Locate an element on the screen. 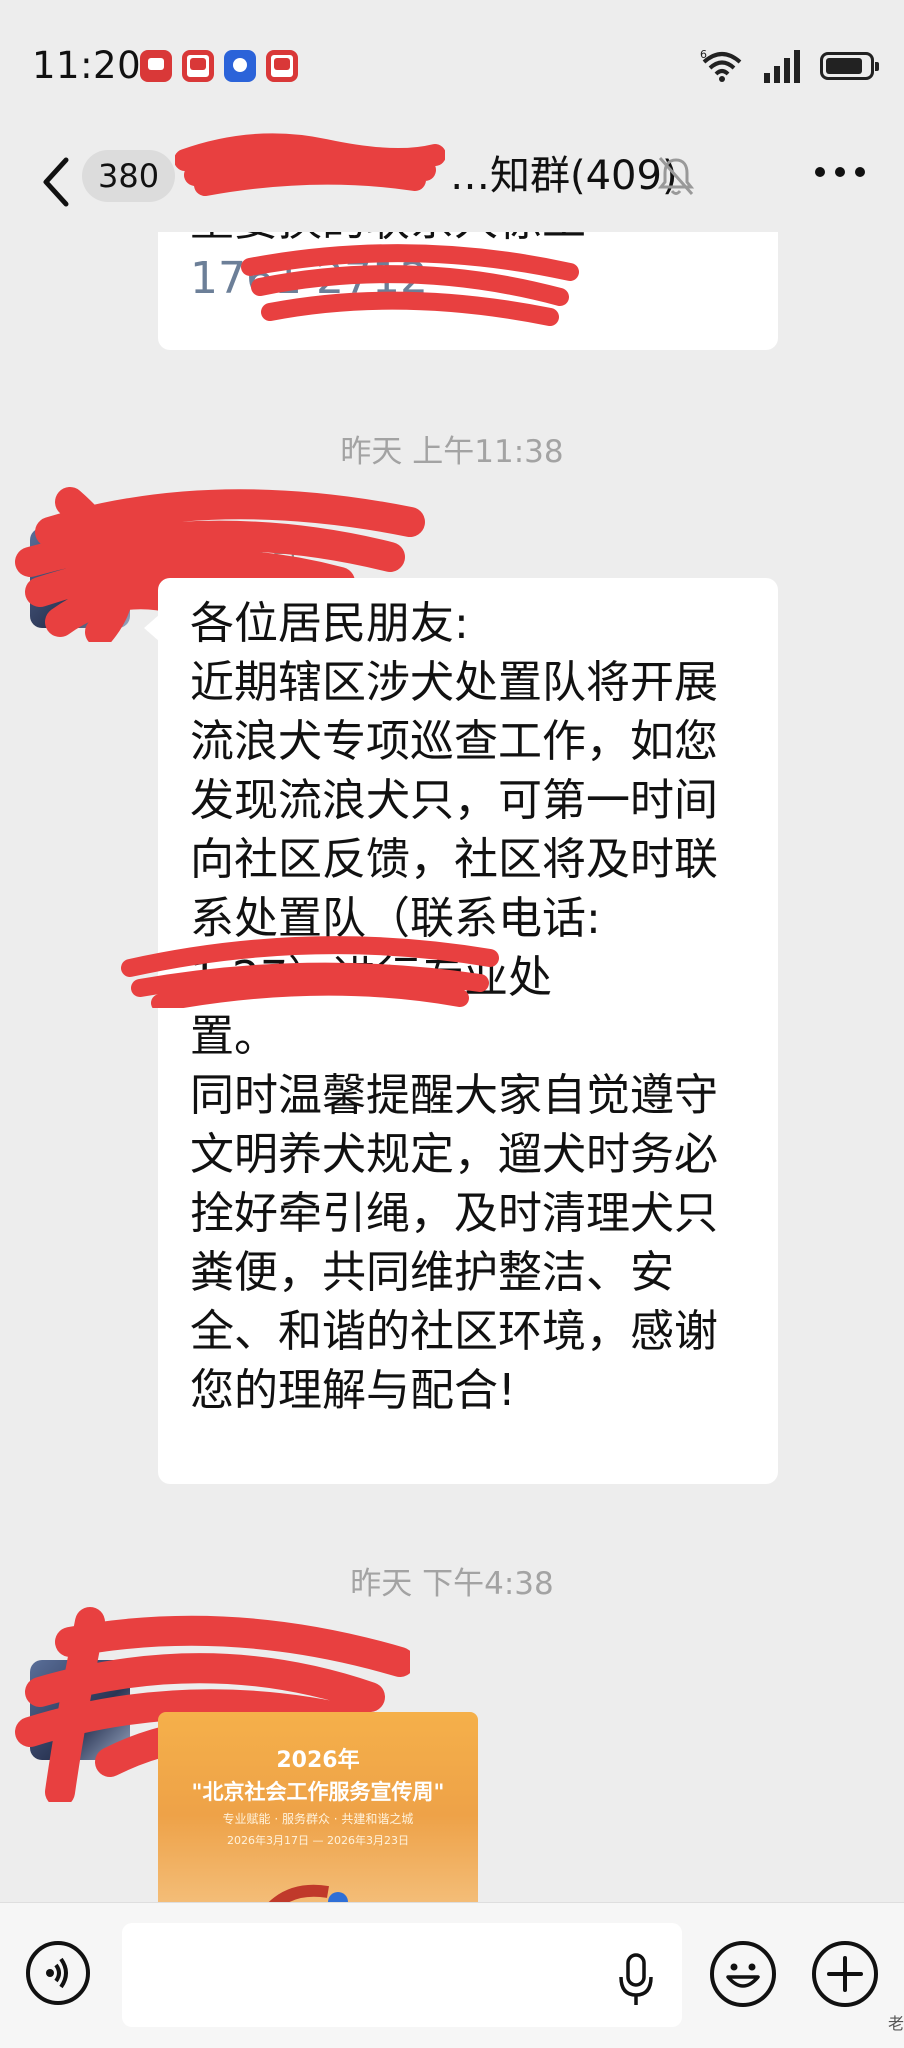 Image resolution: width=904 pixels, height=2048 pixels. message-line: 系处置队（联系电话: is located at coordinates (395, 918).